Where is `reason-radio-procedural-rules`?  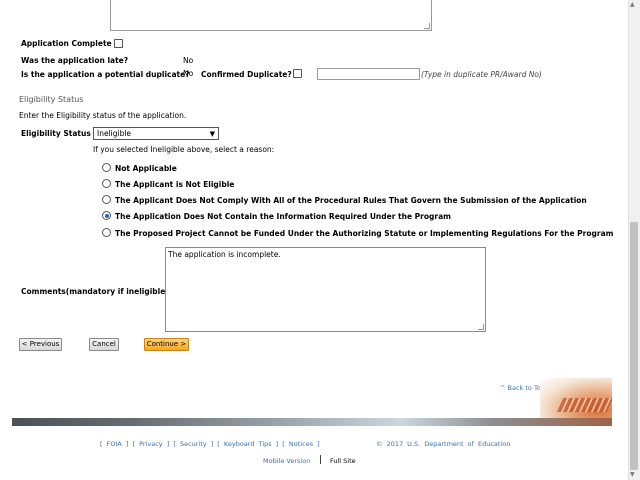 reason-radio-procedural-rules is located at coordinates (106, 199).